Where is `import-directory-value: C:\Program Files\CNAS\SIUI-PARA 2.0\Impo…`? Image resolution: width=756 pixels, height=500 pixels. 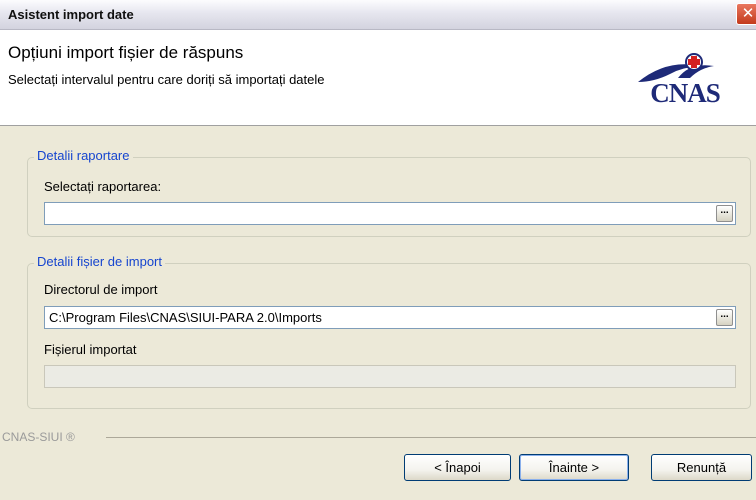
import-directory-value: C:\Program Files\CNAS\SIUI-PARA 2.0\Impo… is located at coordinates (185, 317).